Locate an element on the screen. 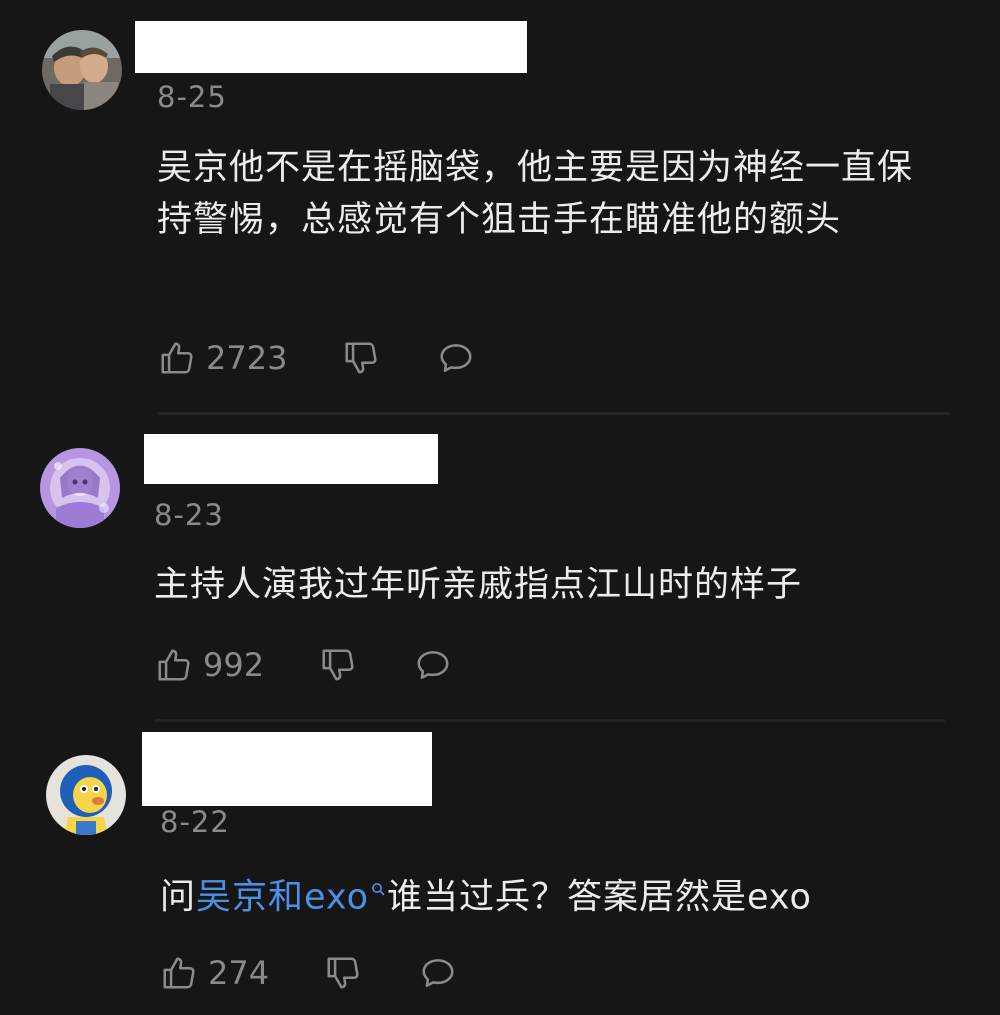 The height and width of the screenshot is (1015, 1000). like-button: 2723 is located at coordinates (222, 358).